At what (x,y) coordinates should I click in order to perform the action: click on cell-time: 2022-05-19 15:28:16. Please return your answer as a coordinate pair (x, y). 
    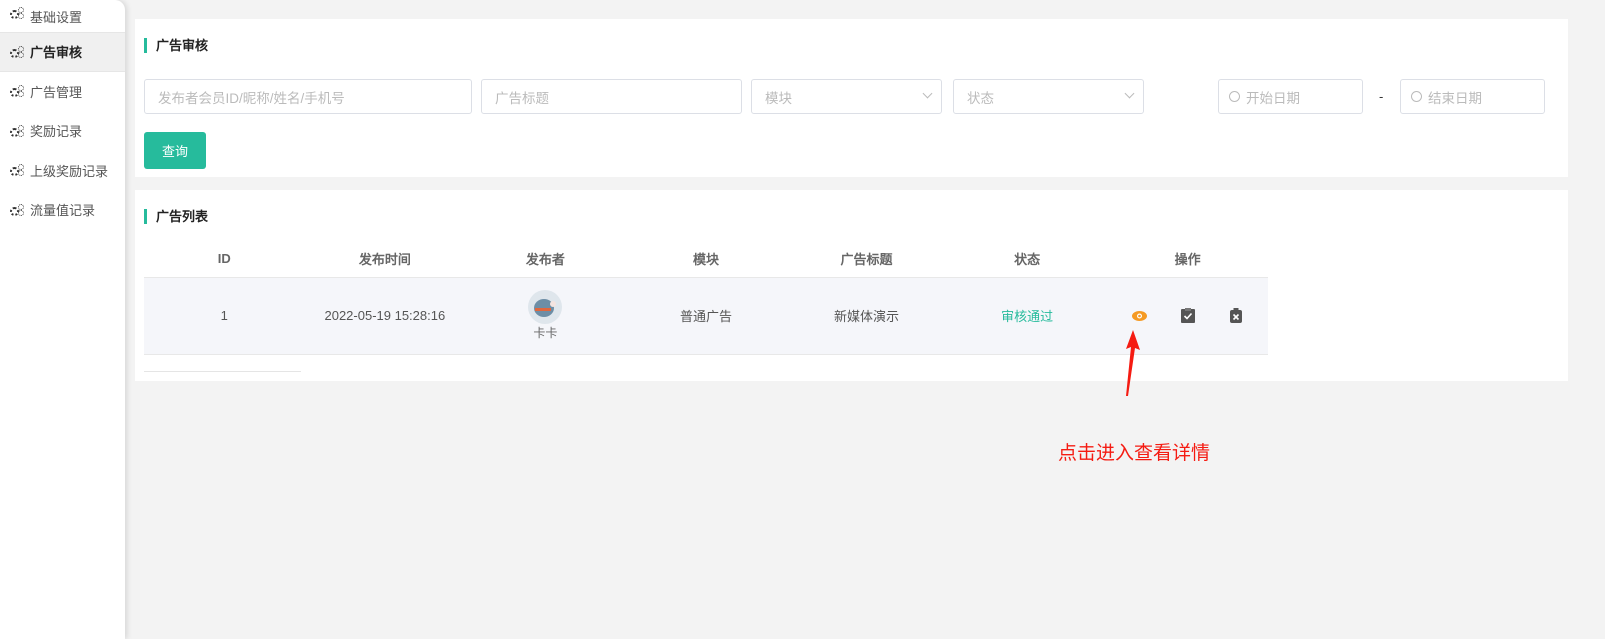
    Looking at the image, I should click on (385, 316).